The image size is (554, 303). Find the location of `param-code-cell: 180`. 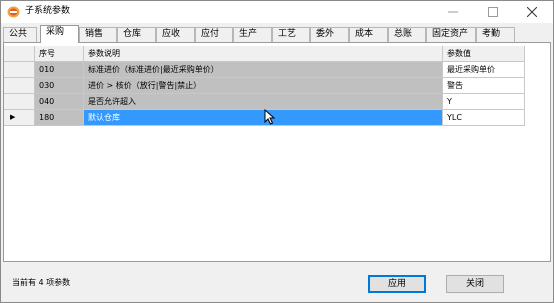

param-code-cell: 180 is located at coordinates (59, 118).